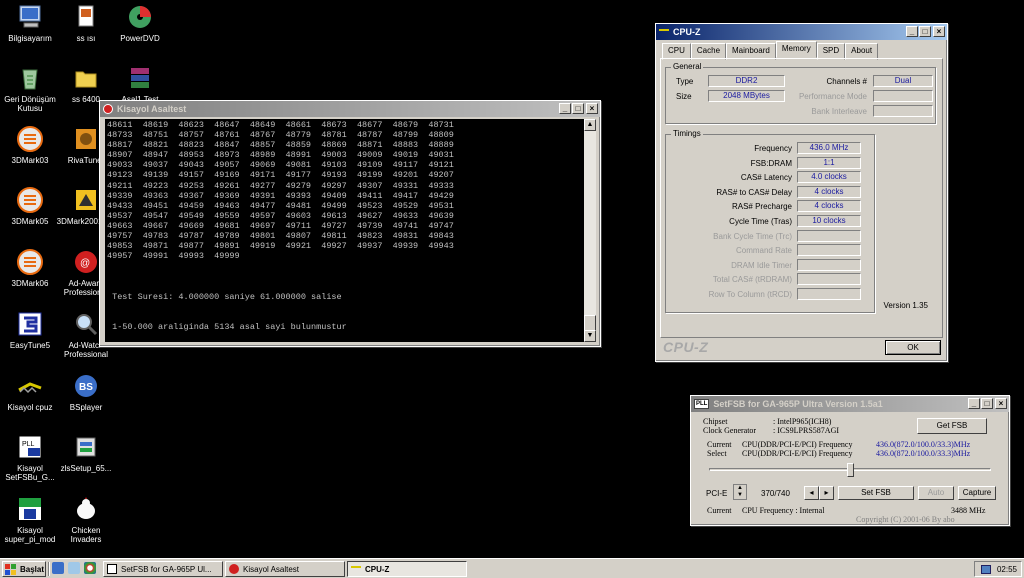 Image resolution: width=1024 pixels, height=578 pixels. I want to click on task-cpuz: CPU-Z, so click(407, 569).